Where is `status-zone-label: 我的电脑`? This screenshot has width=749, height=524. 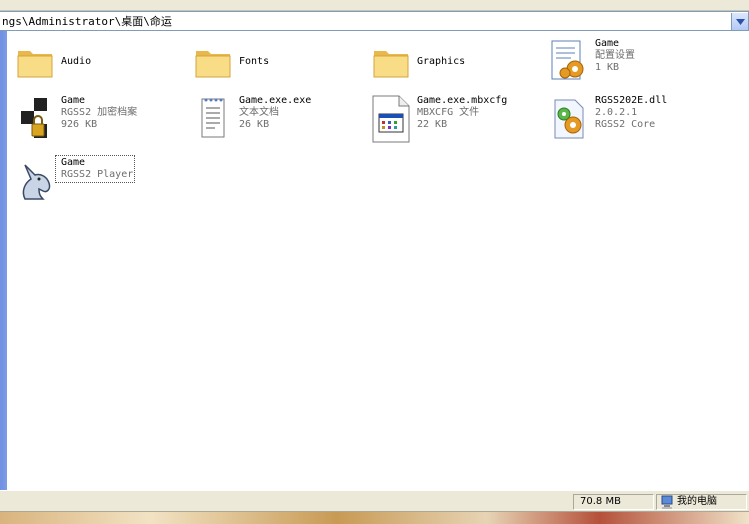
status-zone-label: 我的电脑 is located at coordinates (697, 501).